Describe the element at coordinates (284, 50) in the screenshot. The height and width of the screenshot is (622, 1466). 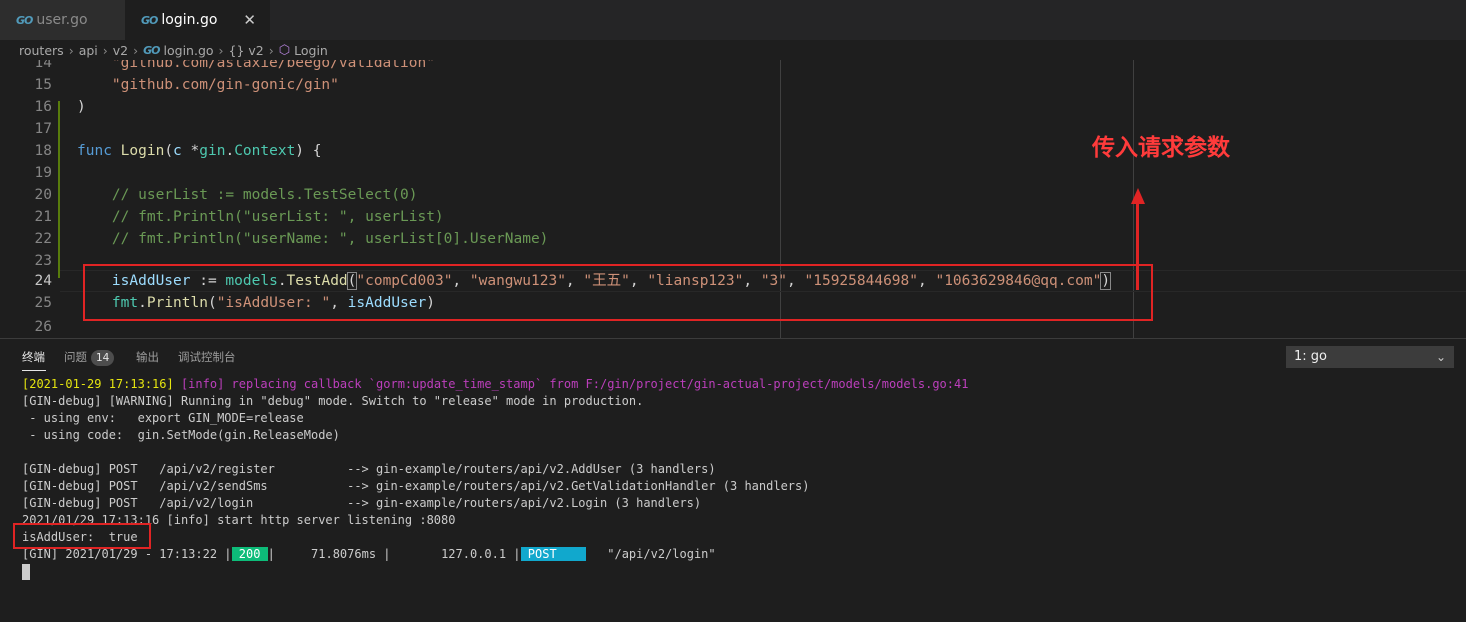
I see `method-cube-icon: ⬡` at that location.